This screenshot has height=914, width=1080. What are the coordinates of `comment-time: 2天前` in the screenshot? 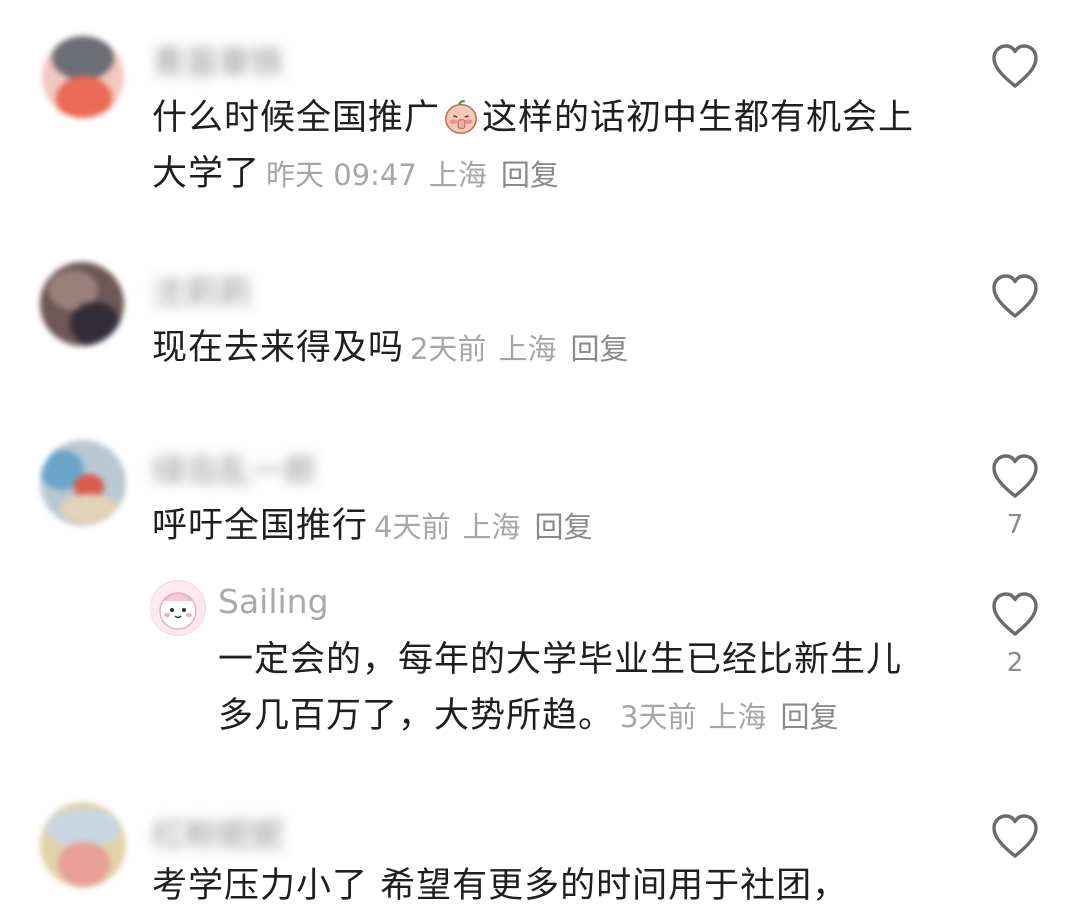 It's located at (448, 349).